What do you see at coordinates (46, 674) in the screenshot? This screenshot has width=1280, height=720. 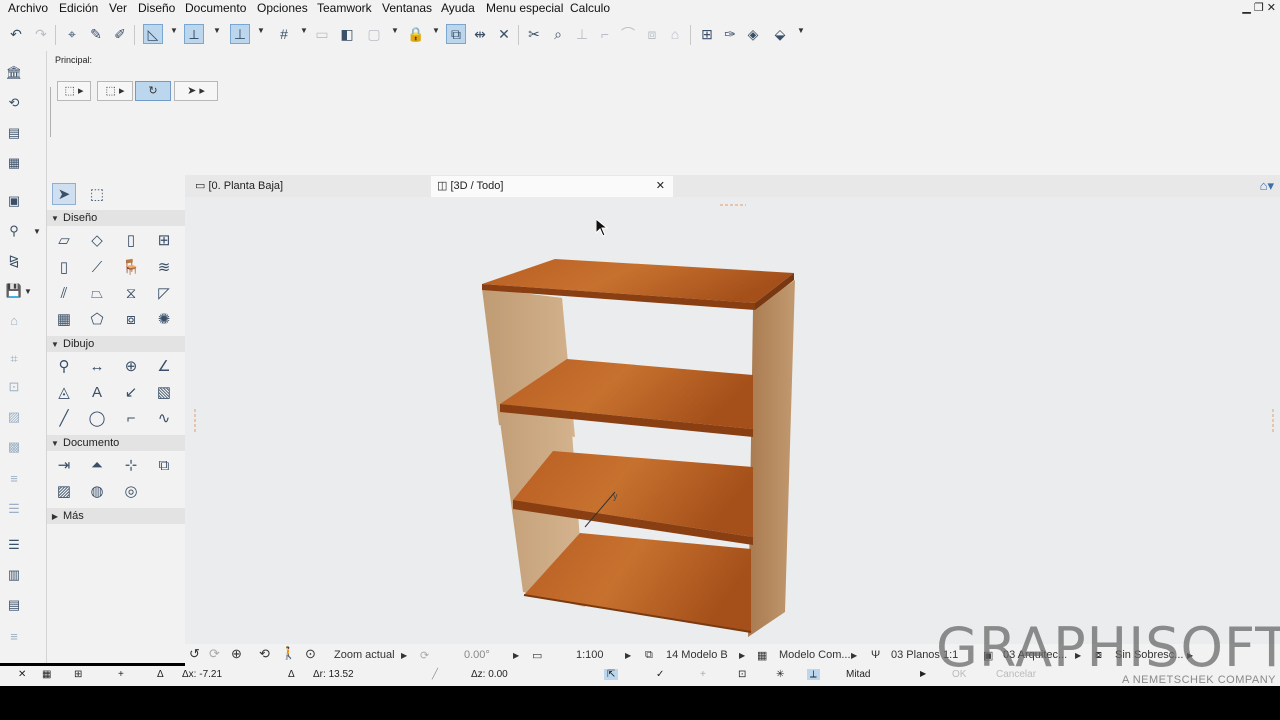 I see `grid-icon: ▦` at bounding box center [46, 674].